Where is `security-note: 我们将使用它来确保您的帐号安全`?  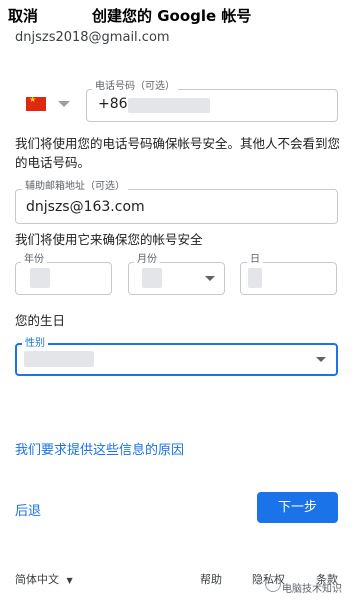 security-note: 我们将使用它来确保您的帐号安全 is located at coordinates (109, 239).